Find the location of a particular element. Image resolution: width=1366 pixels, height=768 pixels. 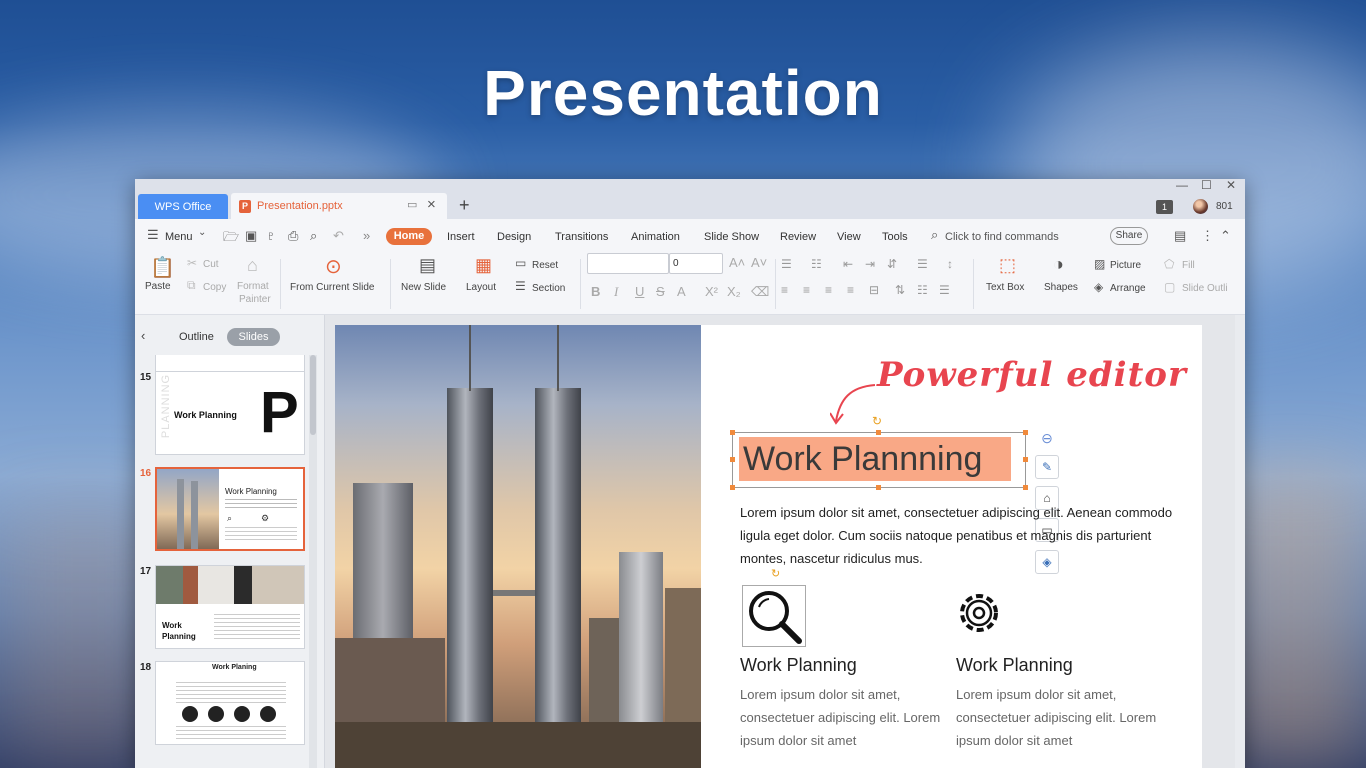

chevron-down-icon: ⌄ is located at coordinates (202, 232).